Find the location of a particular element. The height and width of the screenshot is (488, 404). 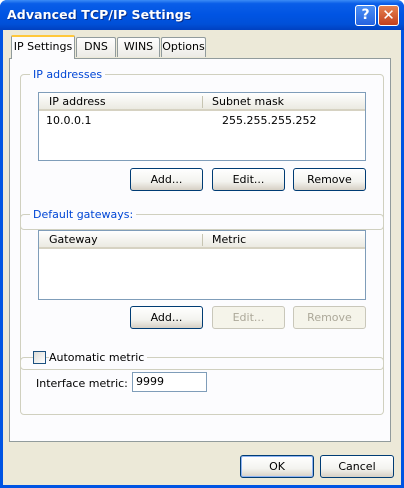

ip-addresses-group-label: IP addresses is located at coordinates (68, 74).